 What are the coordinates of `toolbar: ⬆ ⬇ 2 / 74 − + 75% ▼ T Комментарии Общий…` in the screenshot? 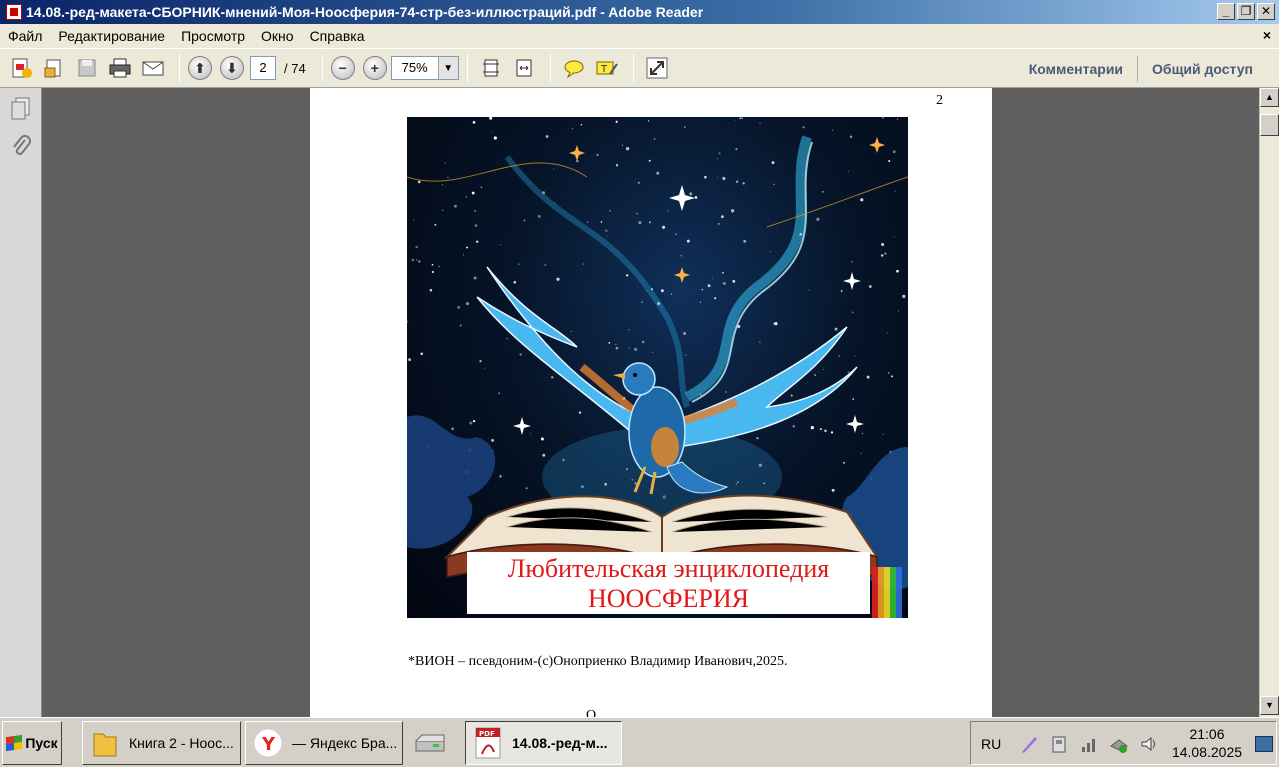 It's located at (639, 68).